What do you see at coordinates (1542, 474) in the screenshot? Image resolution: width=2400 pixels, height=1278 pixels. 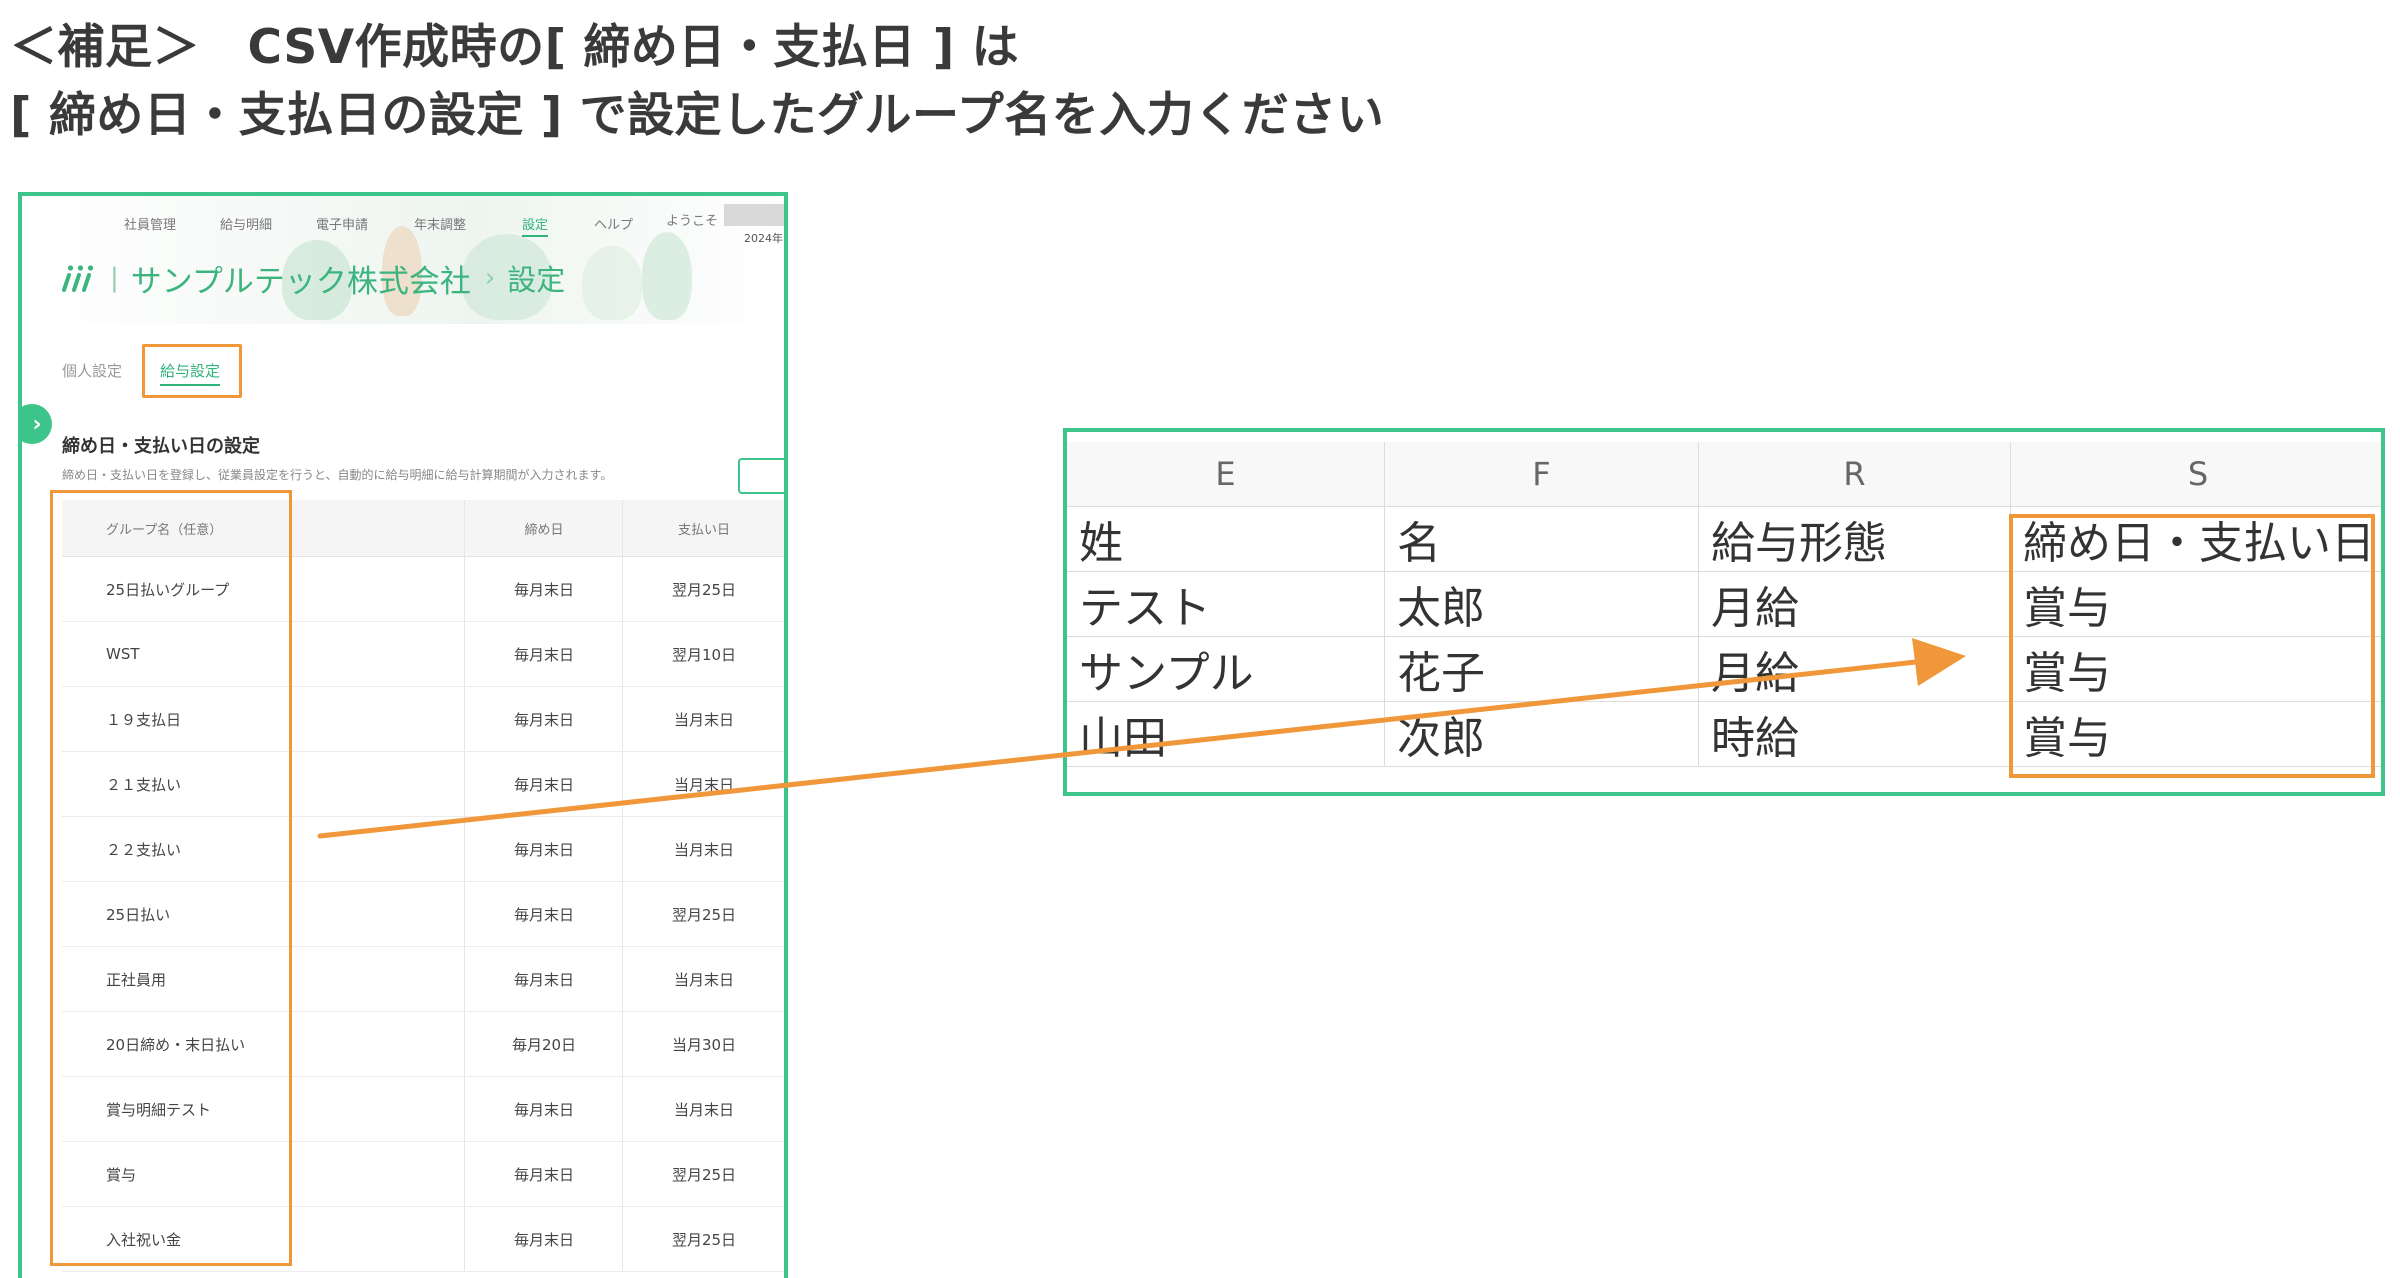 I see `column-header: F` at bounding box center [1542, 474].